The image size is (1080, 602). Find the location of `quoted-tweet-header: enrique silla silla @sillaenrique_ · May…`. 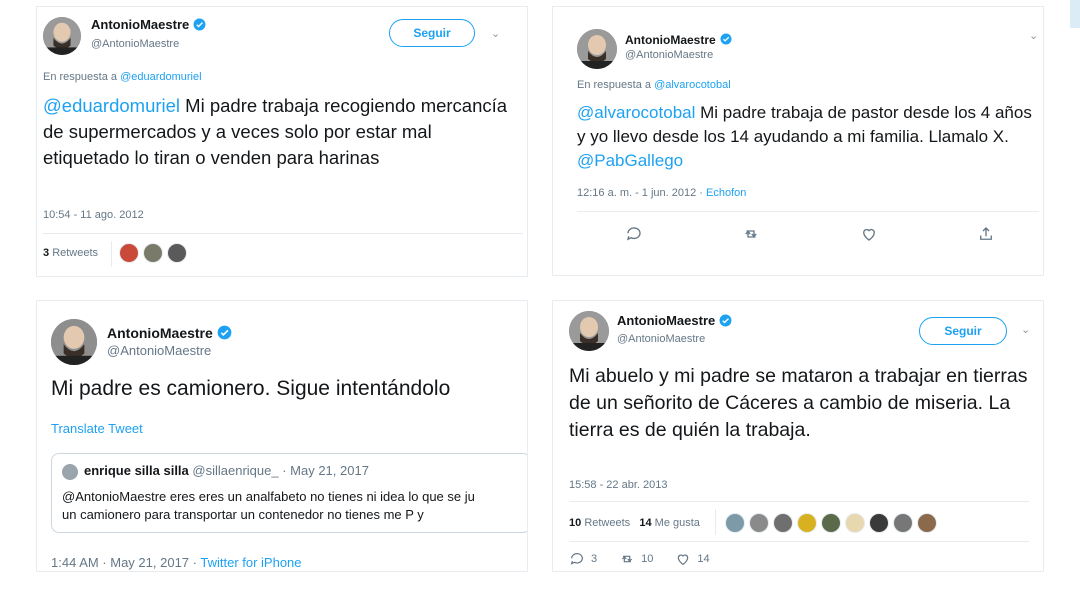

quoted-tweet-header: enrique silla silla @sillaenrique_ · May… is located at coordinates (226, 470).